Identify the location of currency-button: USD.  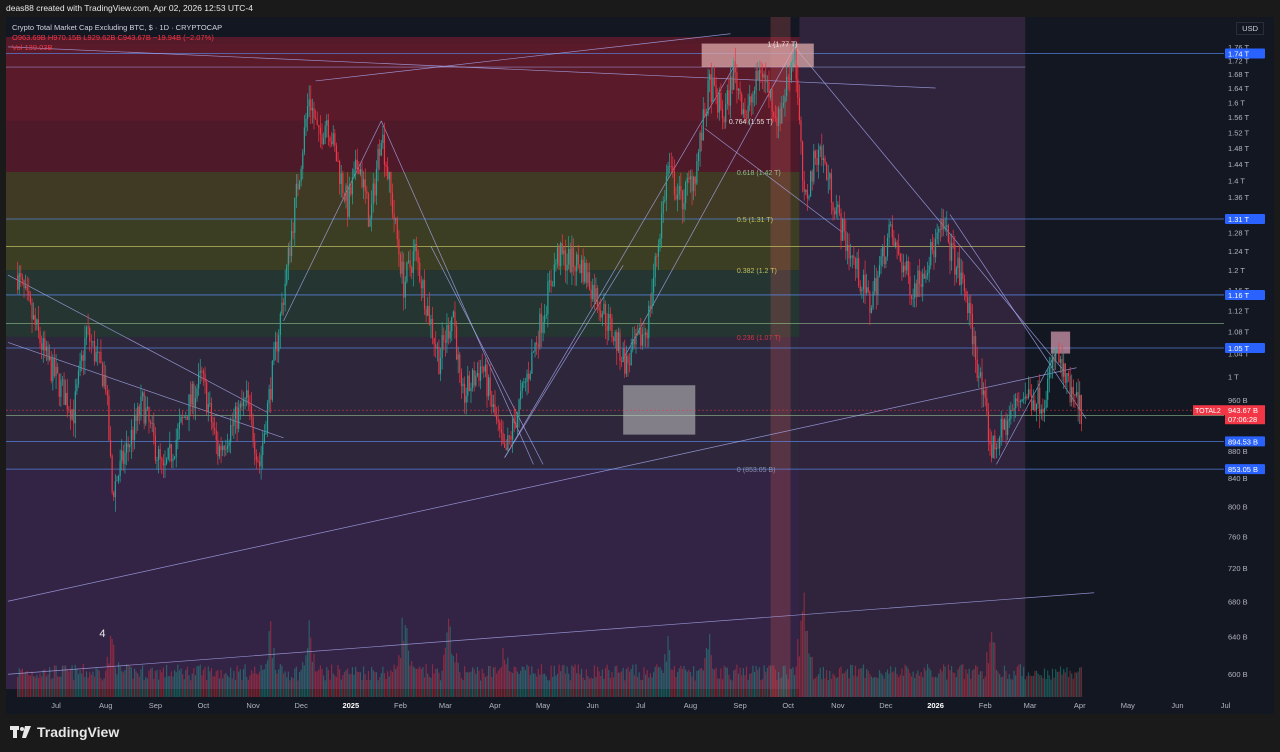
(1250, 28).